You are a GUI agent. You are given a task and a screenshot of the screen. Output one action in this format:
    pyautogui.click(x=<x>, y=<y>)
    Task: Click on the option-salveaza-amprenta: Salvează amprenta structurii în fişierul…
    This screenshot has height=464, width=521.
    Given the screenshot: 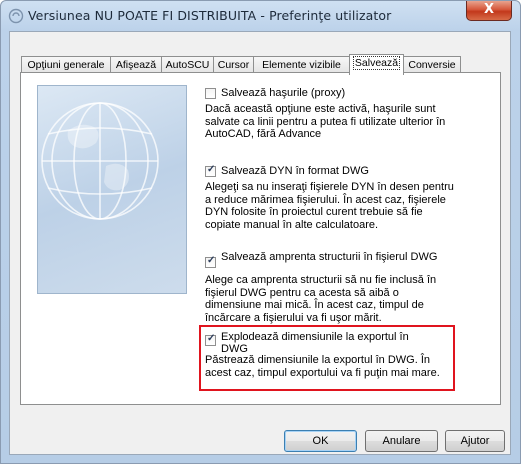 What is the action you would take?
    pyautogui.click(x=330, y=290)
    